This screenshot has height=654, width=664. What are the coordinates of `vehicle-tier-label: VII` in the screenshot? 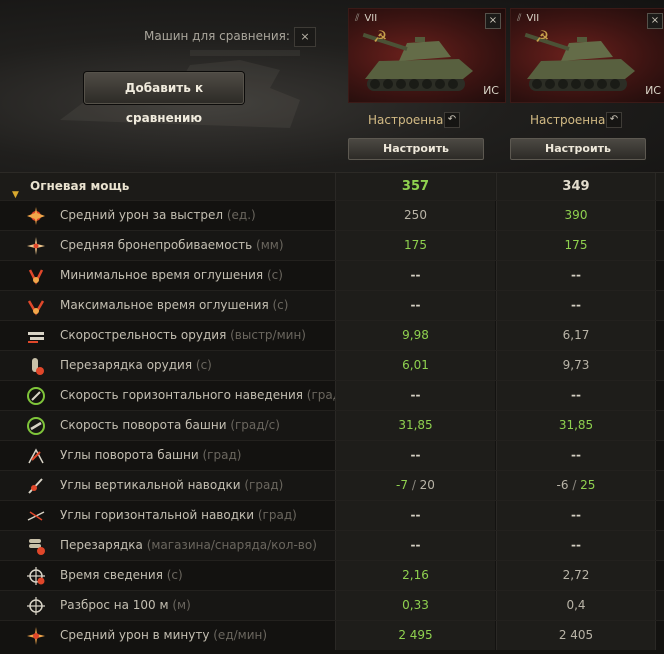 It's located at (533, 18).